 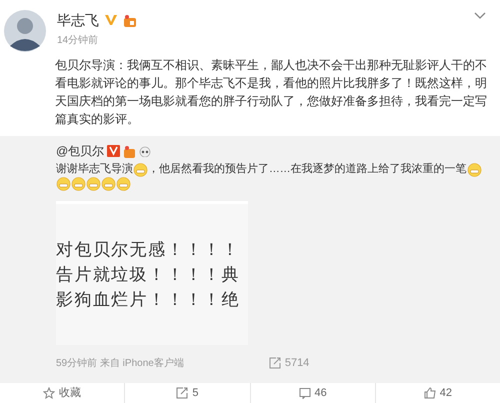 What do you see at coordinates (480, 16) in the screenshot?
I see `chevron-down-icon` at bounding box center [480, 16].